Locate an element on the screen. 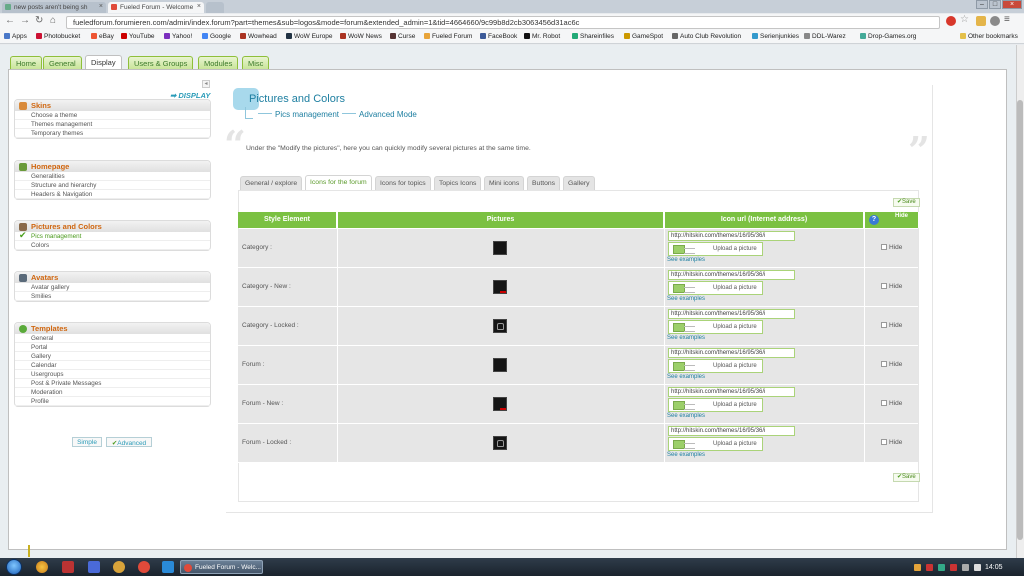  bookmark-item: Shareinfiles is located at coordinates (593, 36).